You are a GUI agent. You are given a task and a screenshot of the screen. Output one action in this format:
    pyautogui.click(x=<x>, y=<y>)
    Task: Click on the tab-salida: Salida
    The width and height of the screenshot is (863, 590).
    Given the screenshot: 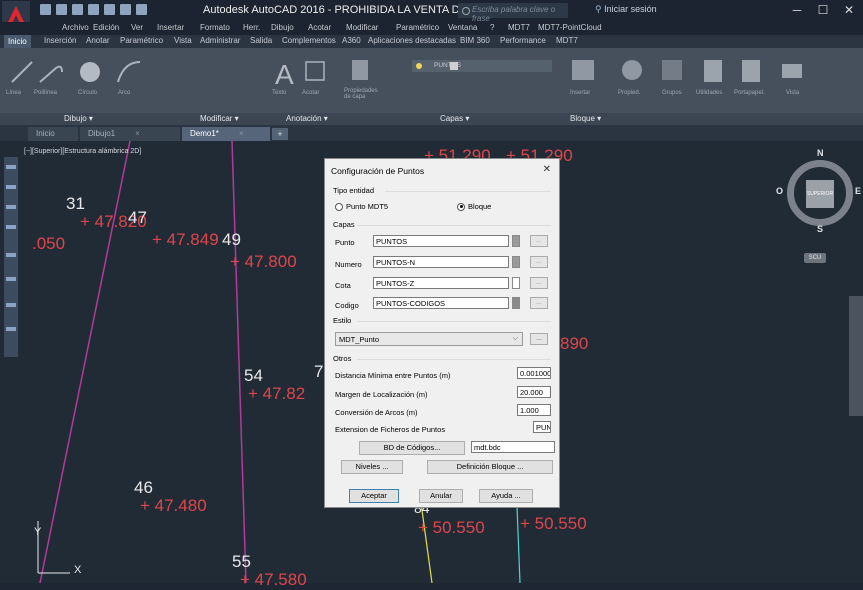 What is the action you would take?
    pyautogui.click(x=261, y=40)
    